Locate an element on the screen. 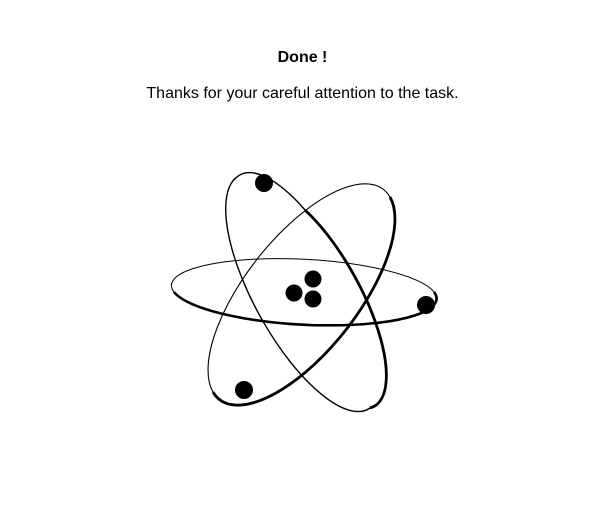 The image size is (605, 530). electron-right is located at coordinates (426, 305).